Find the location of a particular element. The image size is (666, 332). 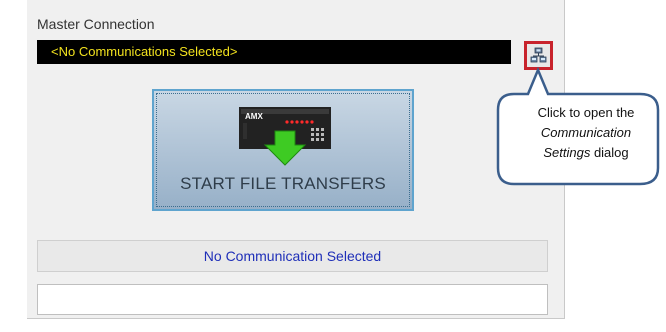

callout-line-3-emphasis: Settings is located at coordinates (567, 152).